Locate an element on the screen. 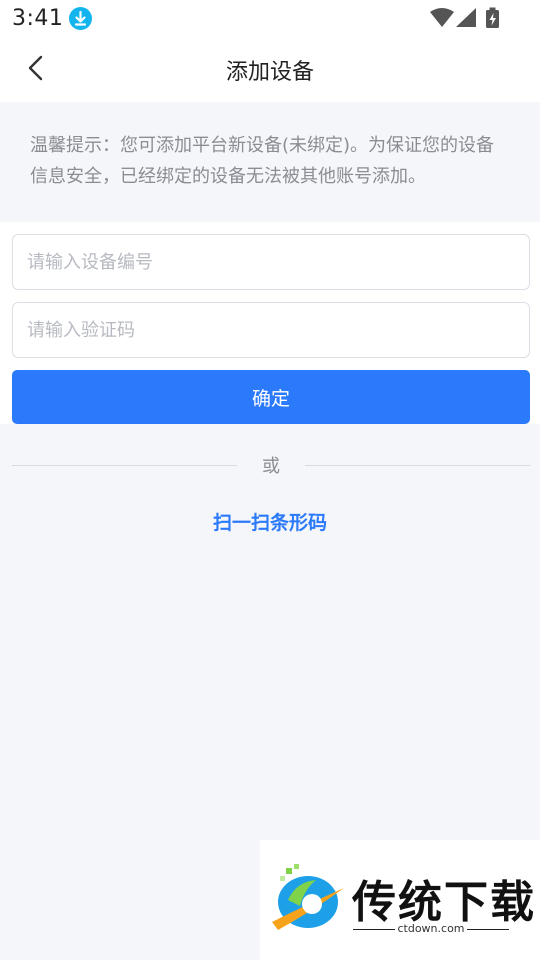 The image size is (540, 960). status-time: 3:41 is located at coordinates (38, 18).